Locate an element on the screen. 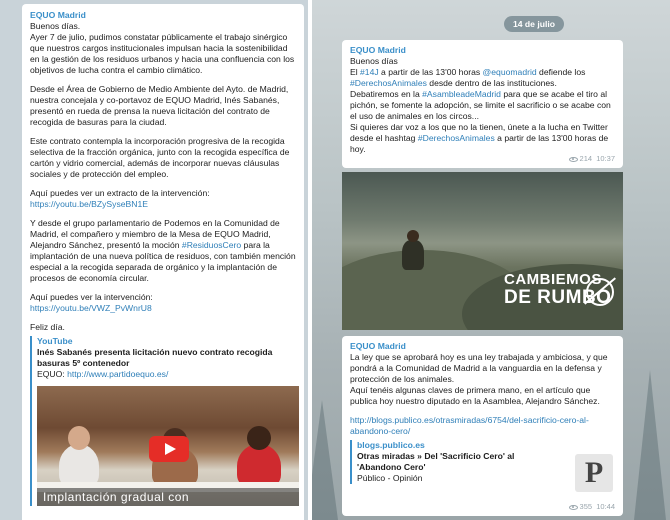  campaign-photo: CAMBIEMOS DE RUMBO is located at coordinates (482, 251).